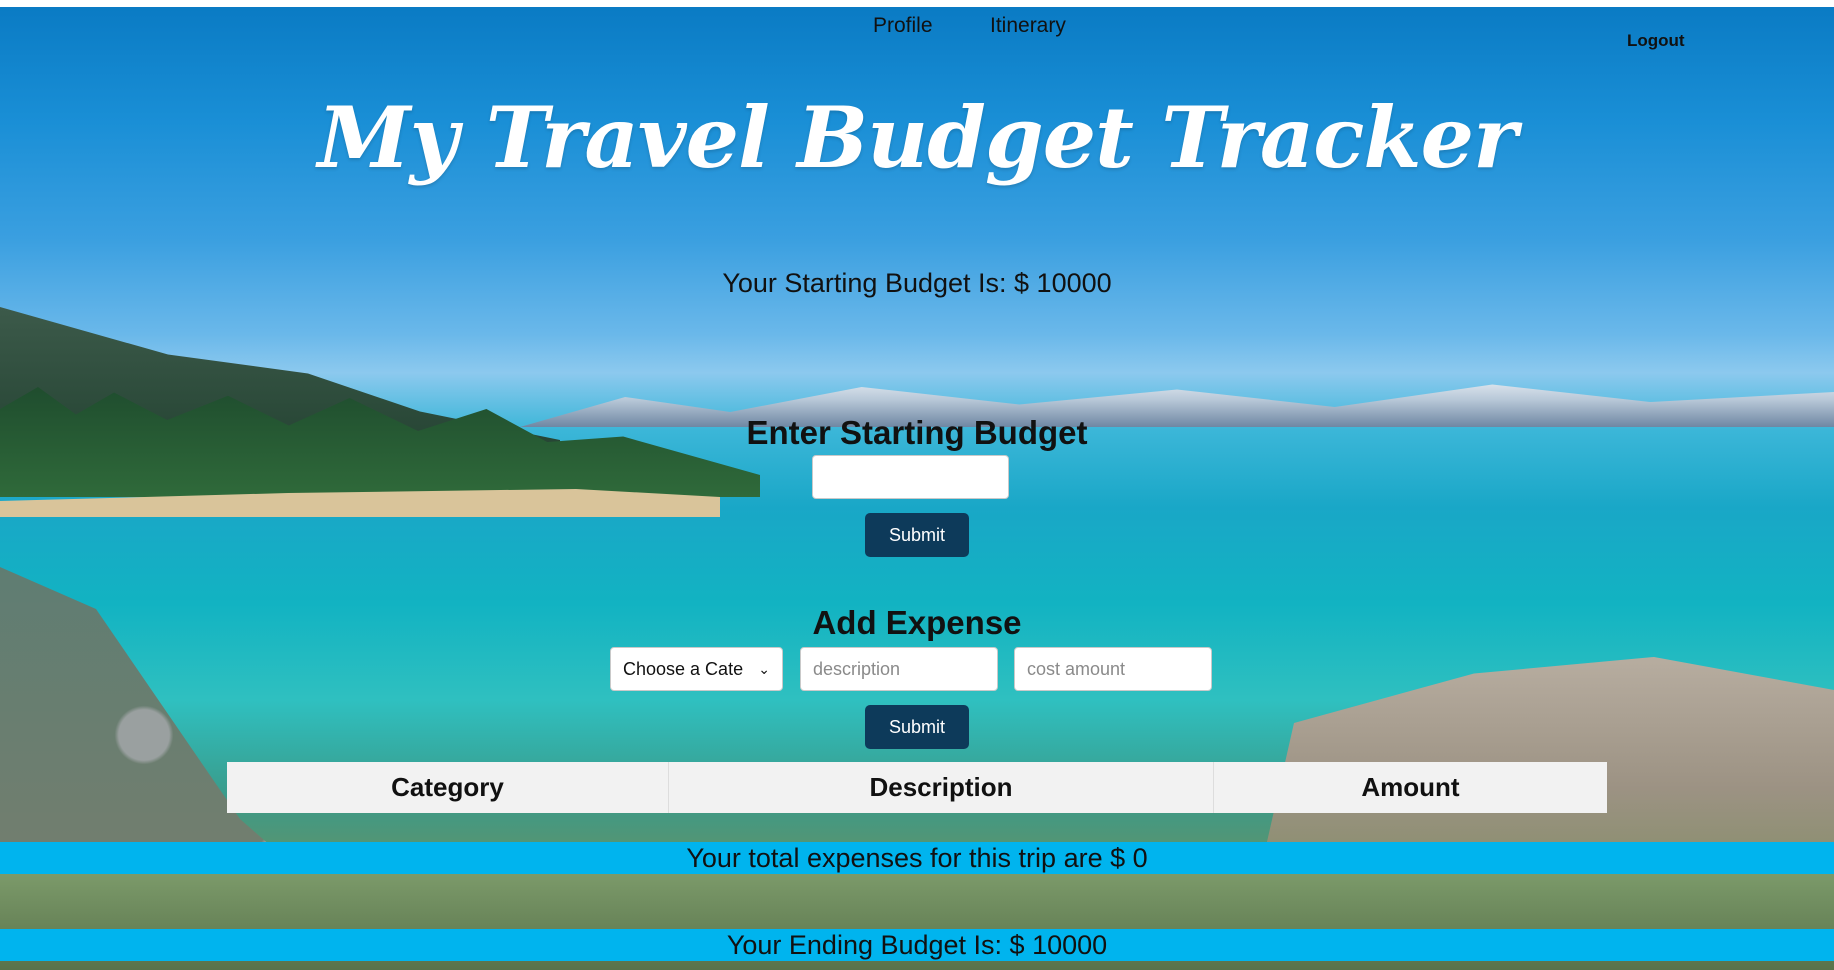 Image resolution: width=1834 pixels, height=970 pixels. What do you see at coordinates (917, 432) in the screenshot?
I see `enter-budget-heading: Enter Starting Budget` at bounding box center [917, 432].